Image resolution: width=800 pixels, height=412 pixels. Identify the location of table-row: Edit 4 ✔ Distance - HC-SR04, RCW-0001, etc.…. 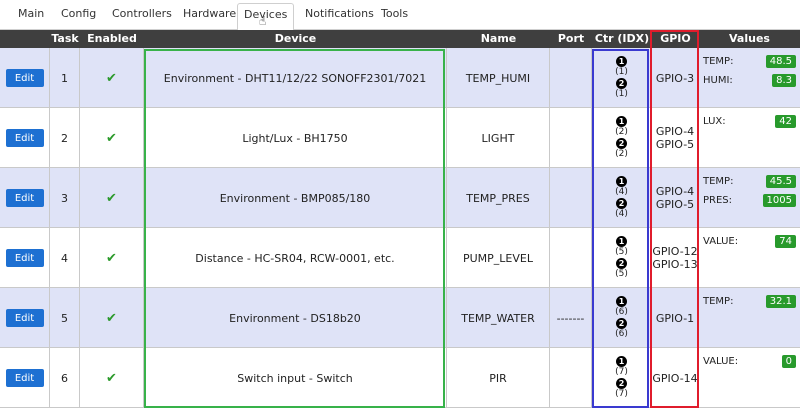
(400, 258).